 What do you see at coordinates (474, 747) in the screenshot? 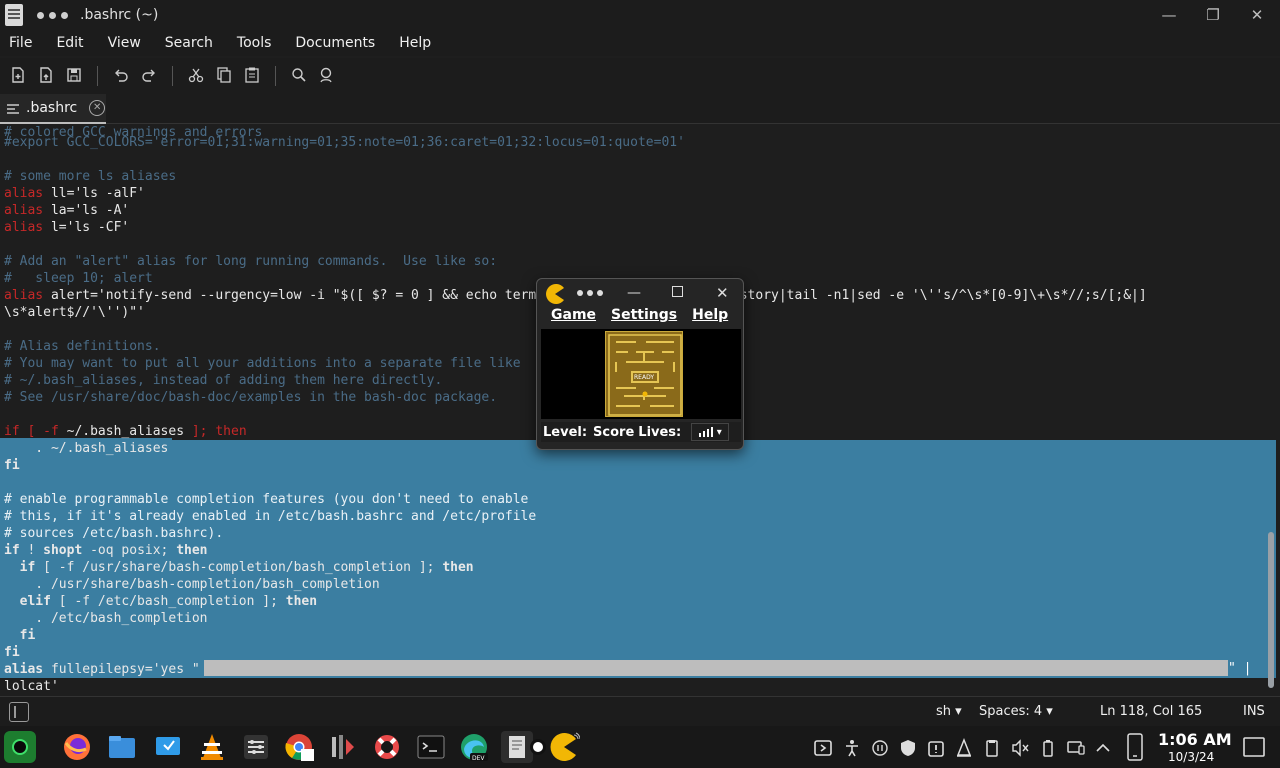
I see `edge-dev-icon: DEV` at bounding box center [474, 747].